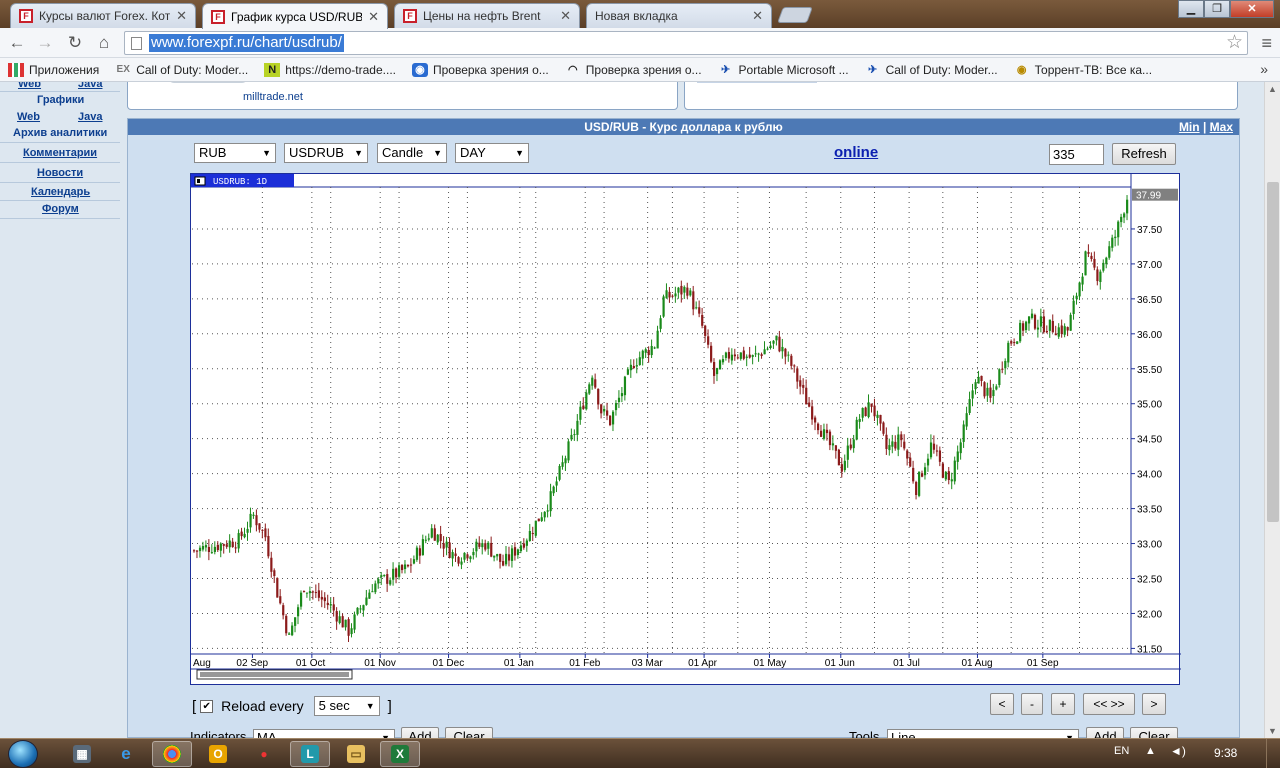  Describe the element at coordinates (1109, 704) in the screenshot. I see `fit-all-button: << >>` at that location.